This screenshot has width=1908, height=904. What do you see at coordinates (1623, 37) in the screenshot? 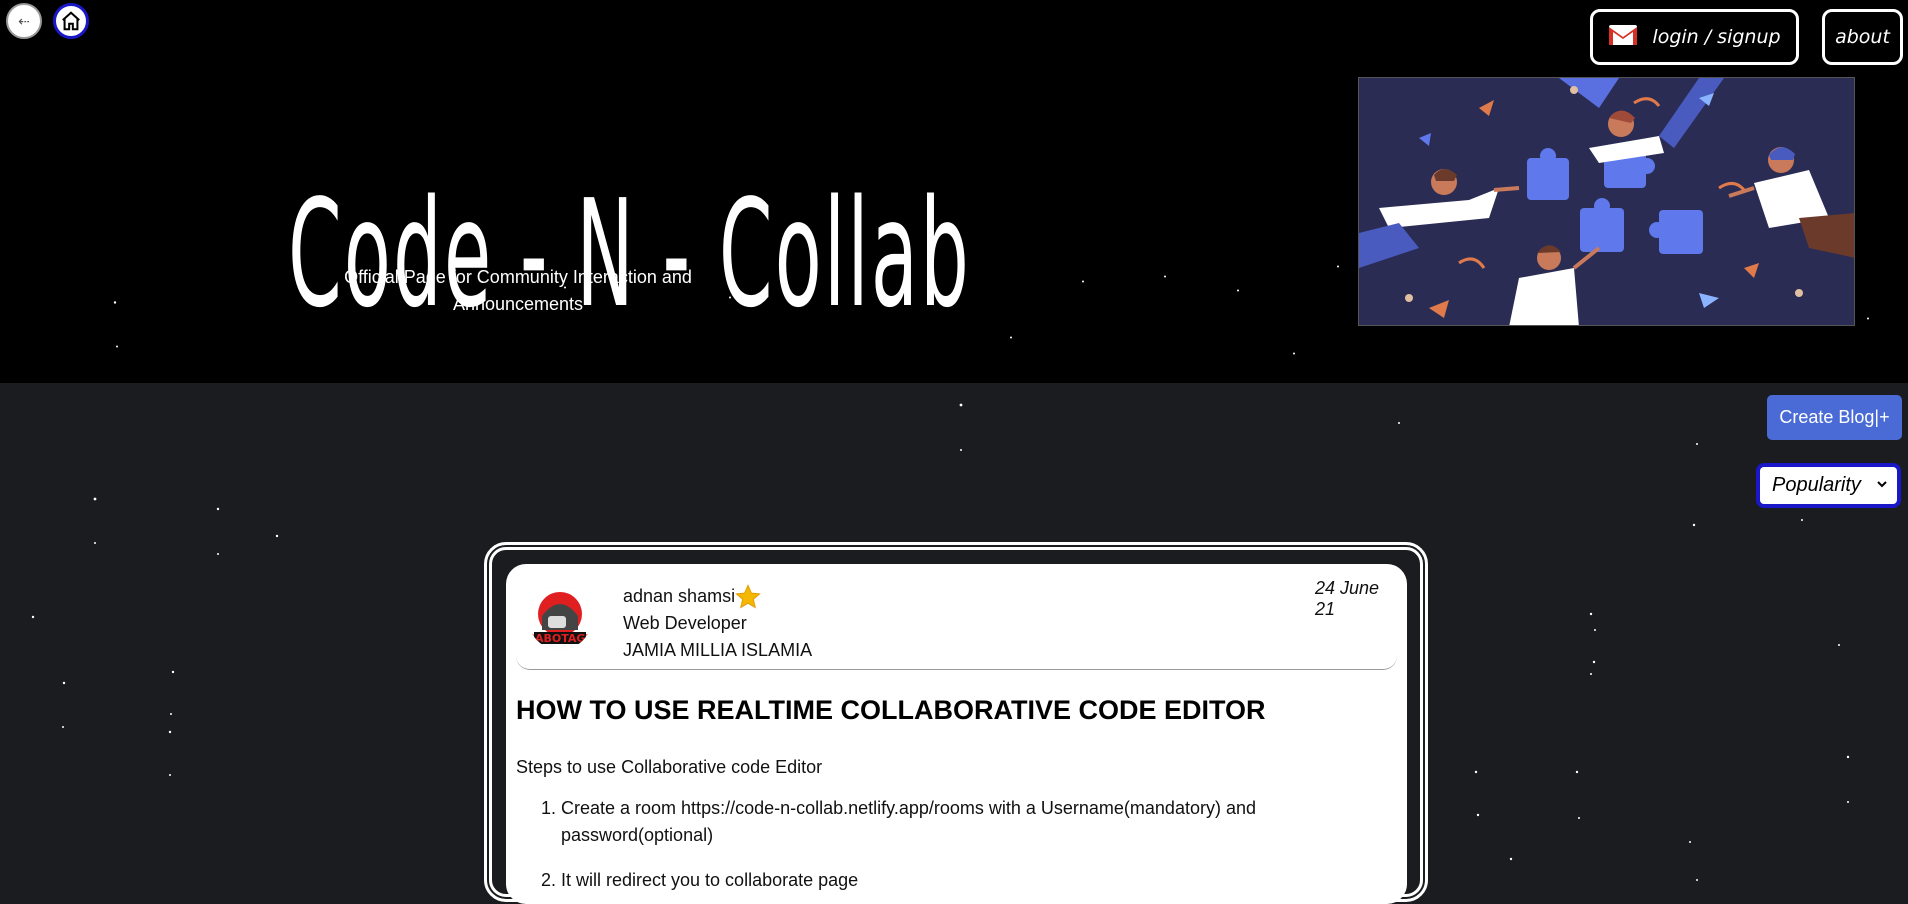
I see `gmail-icon` at bounding box center [1623, 37].